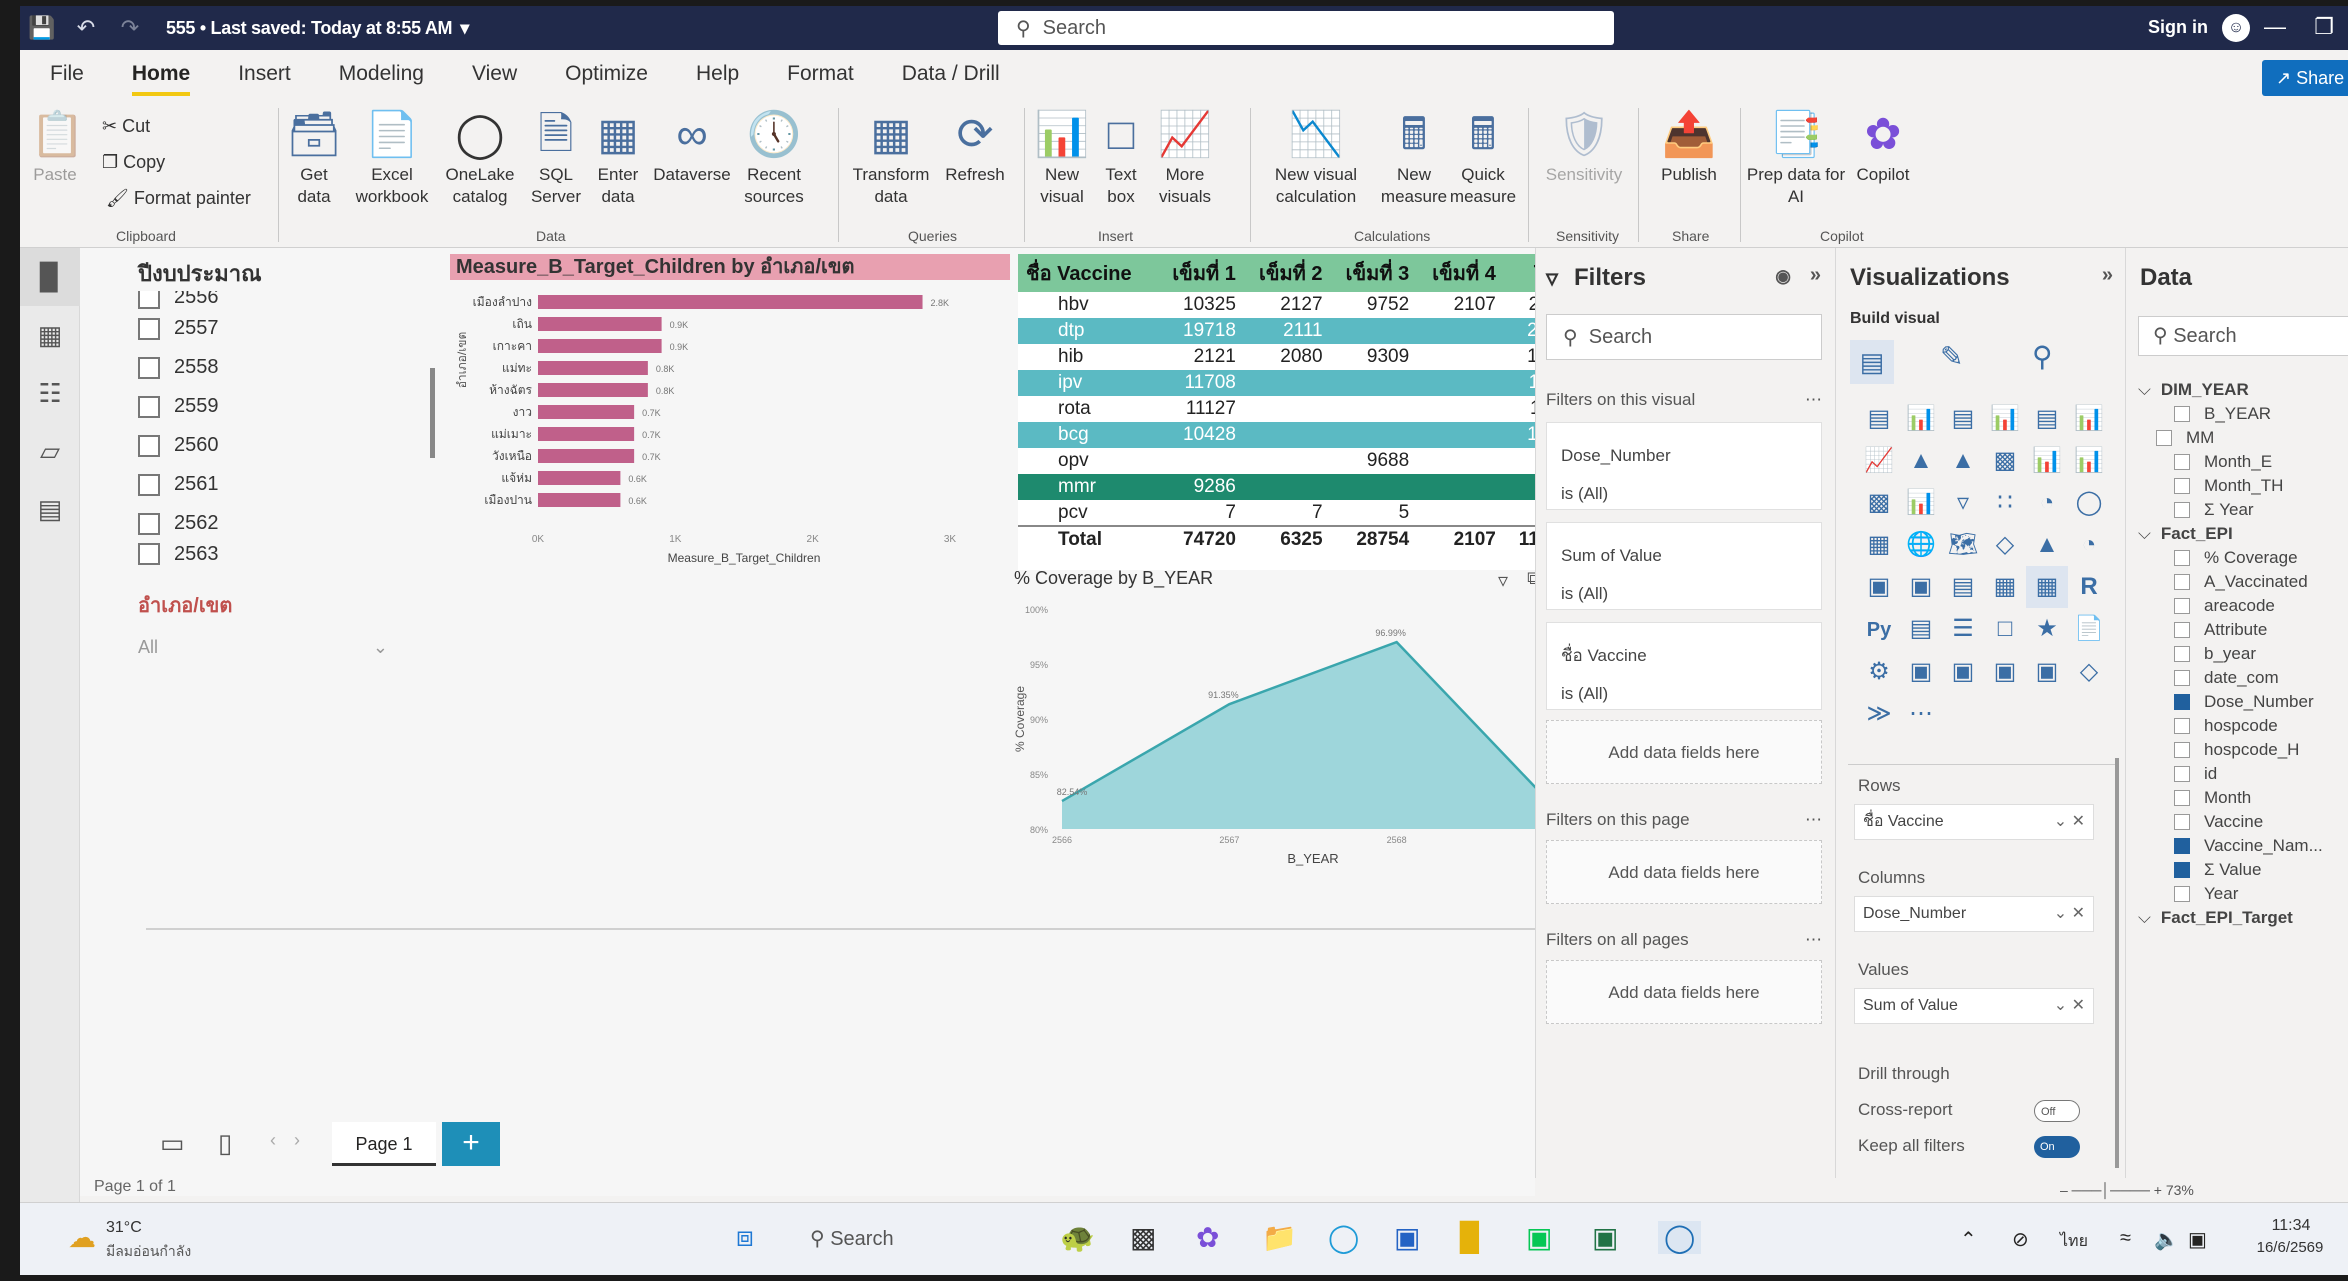 The height and width of the screenshot is (1281, 2348). I want to click on chevron-down-icon: ▾, so click(464, 28).